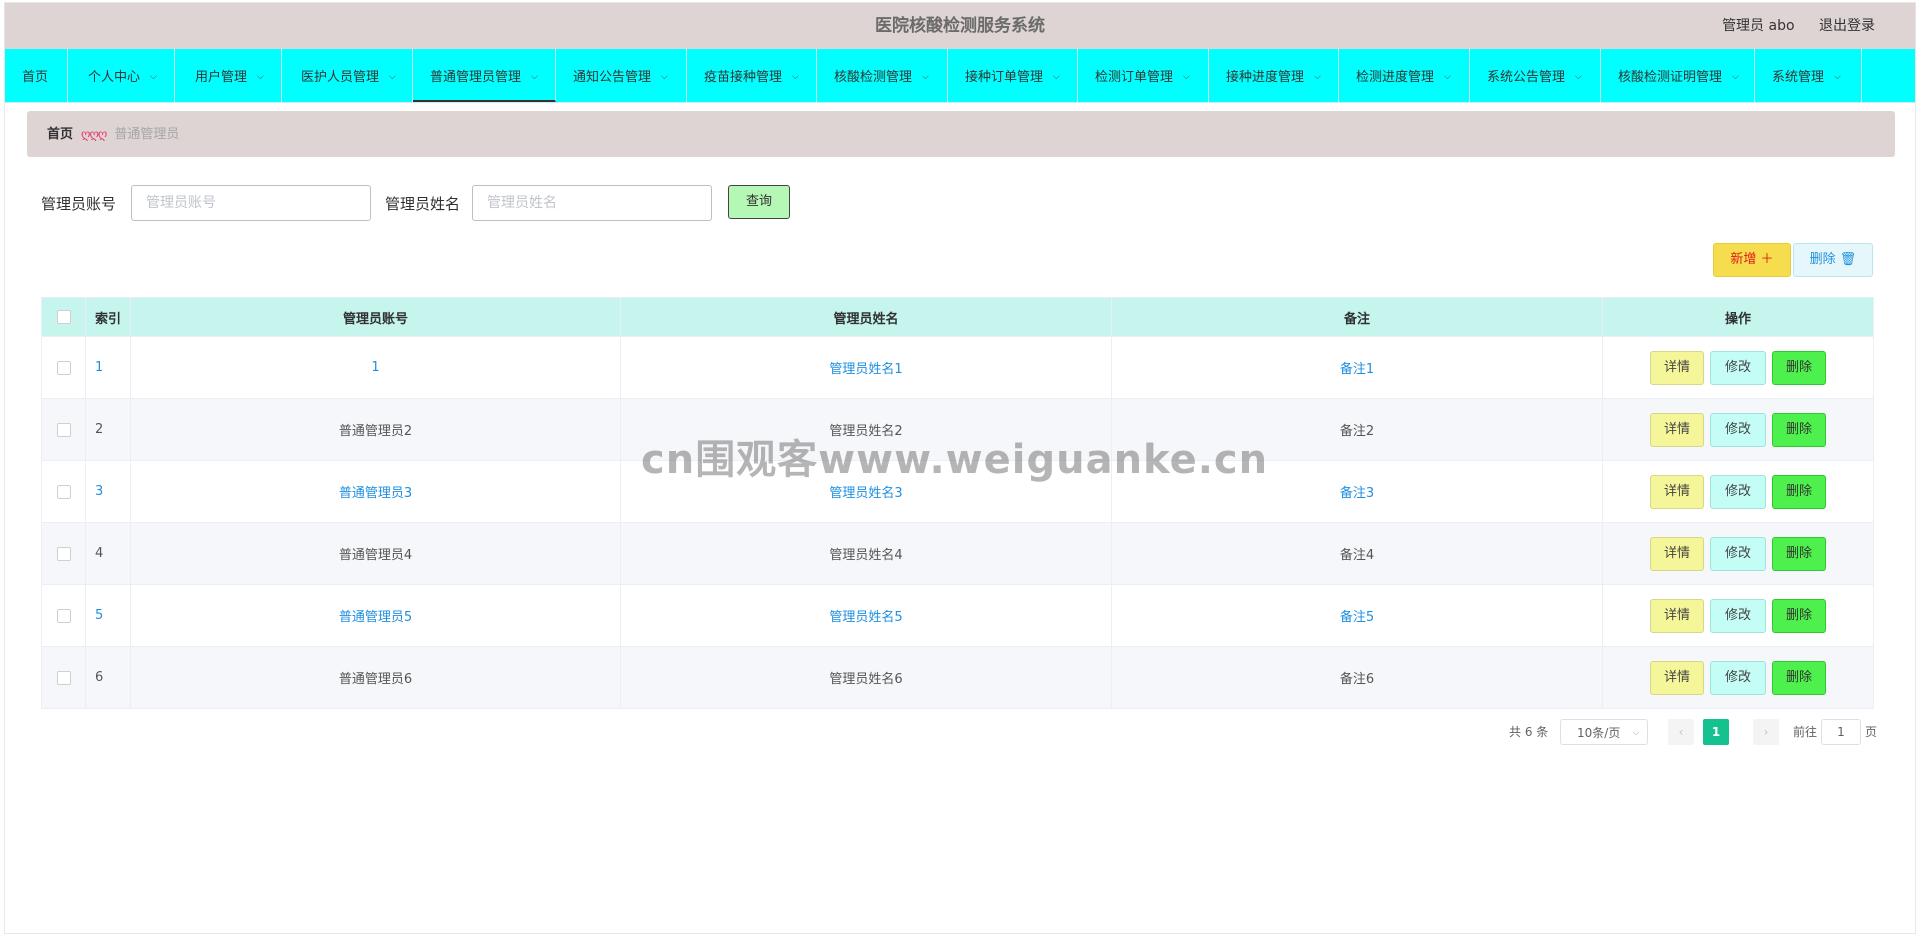  I want to click on add-button: 新增 ＋, so click(1752, 260).